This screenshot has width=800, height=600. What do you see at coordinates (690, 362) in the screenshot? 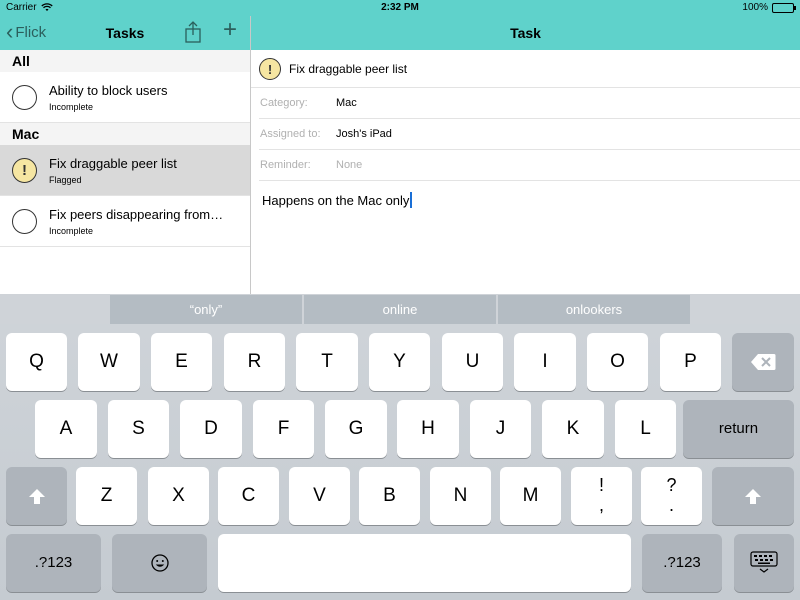
I see `key-p: P` at bounding box center [690, 362].